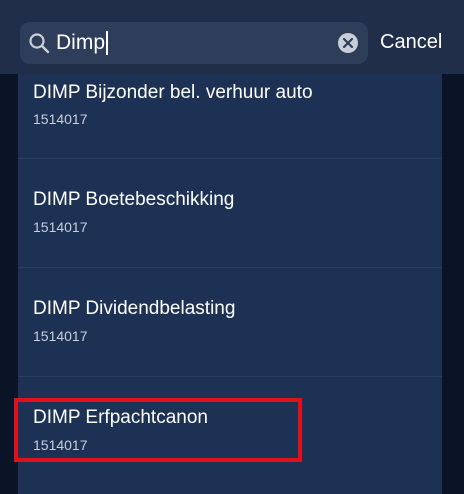 The image size is (464, 494). I want to click on clear-icon, so click(348, 43).